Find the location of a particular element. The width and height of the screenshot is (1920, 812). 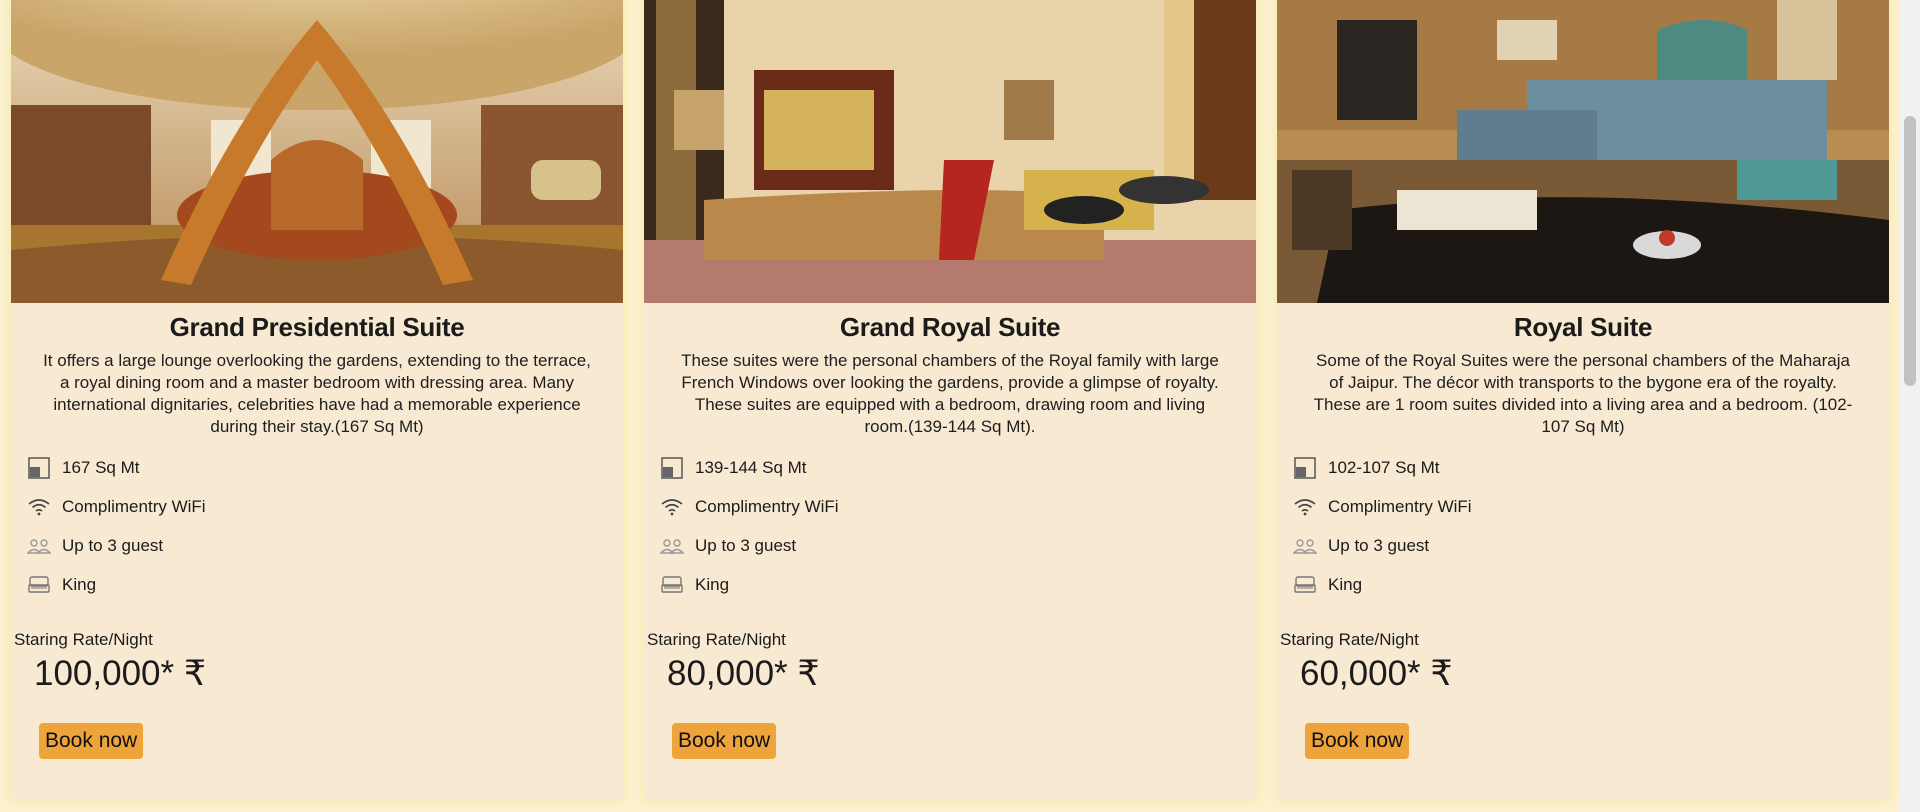

feature-area-label: 139-144 Sq Mt is located at coordinates (751, 467).